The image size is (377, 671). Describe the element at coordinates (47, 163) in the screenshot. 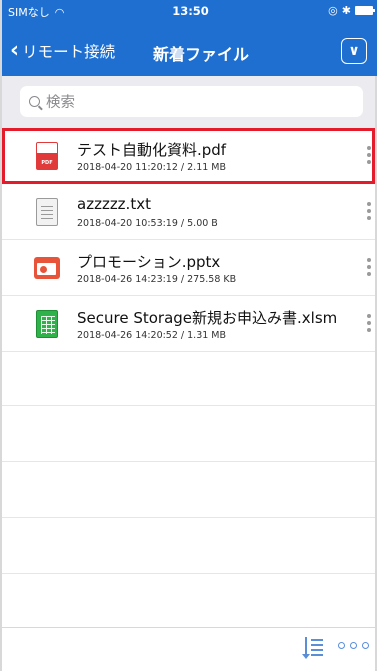

I see `pdf-badge: PDF` at that location.